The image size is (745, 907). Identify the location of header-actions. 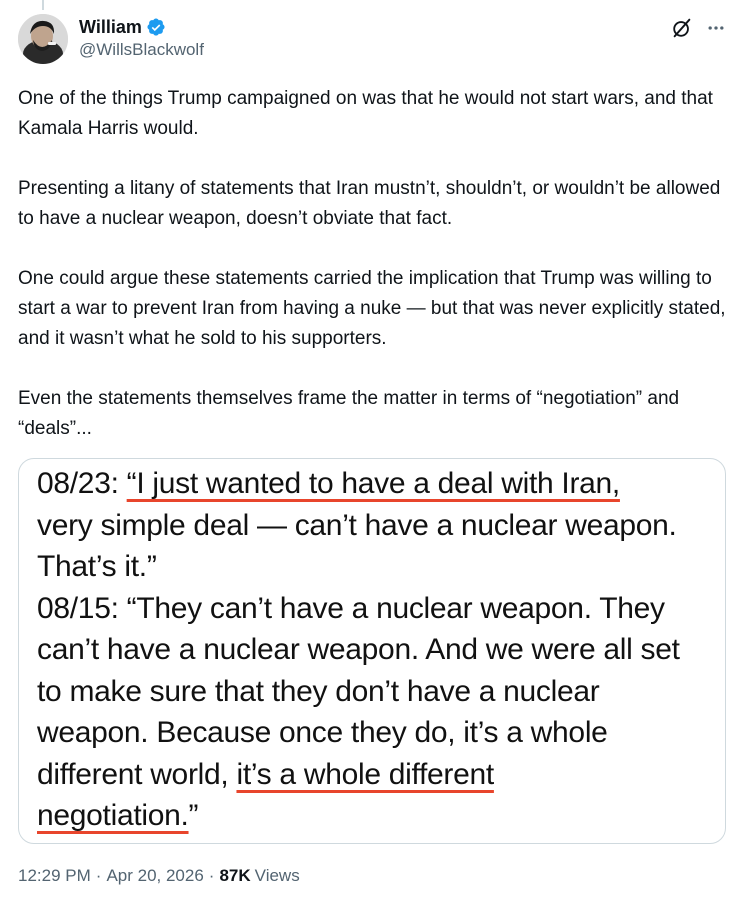
(699, 28).